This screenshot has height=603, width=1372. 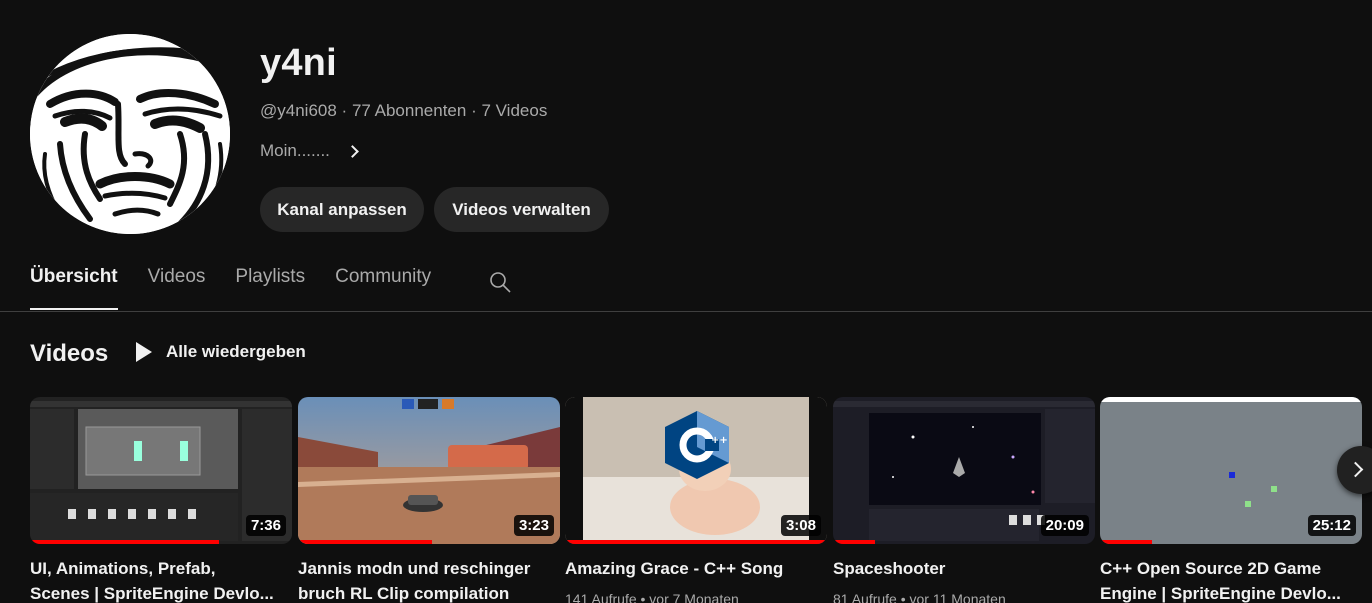 What do you see at coordinates (144, 352) in the screenshot?
I see `play-icon` at bounding box center [144, 352].